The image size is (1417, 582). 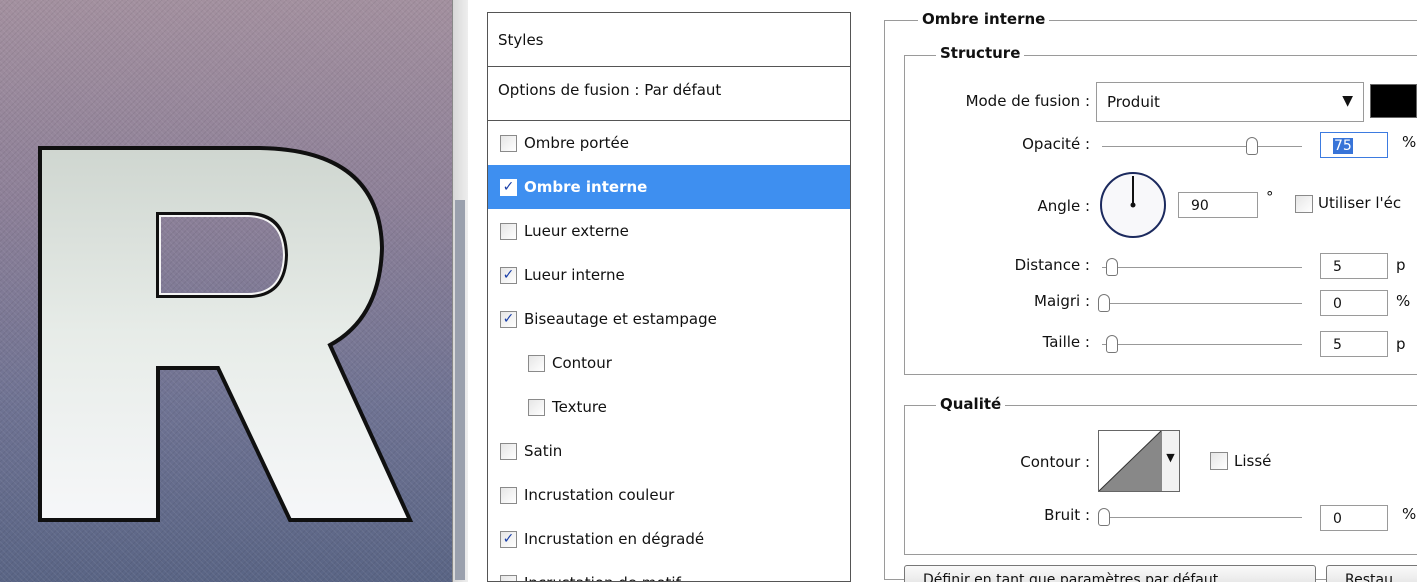 I want to click on choke-input: 0, so click(x=1354, y=303).